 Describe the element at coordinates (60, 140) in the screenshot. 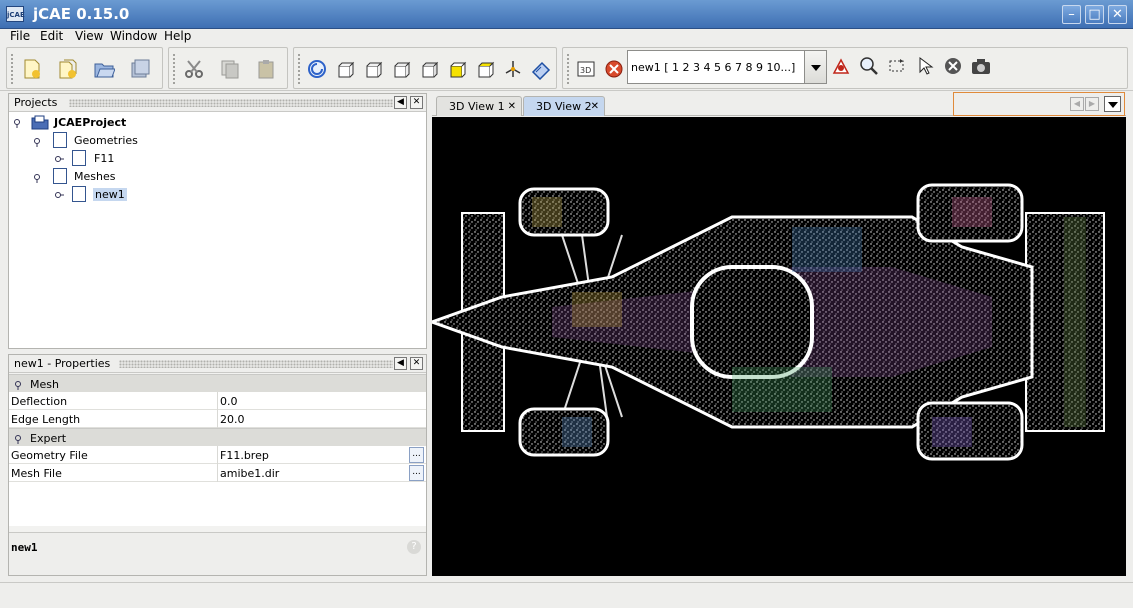

I see `geometries-folder-icon` at that location.